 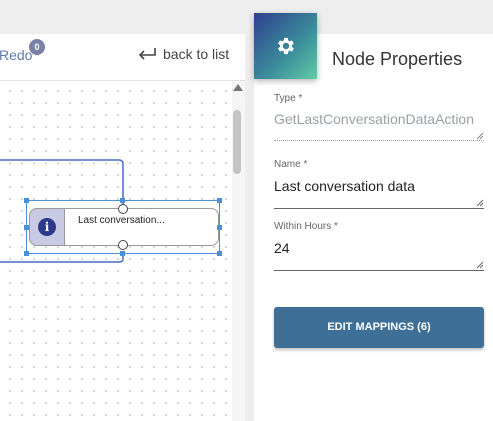 I want to click on scrollbar-thumb, so click(x=237, y=142).